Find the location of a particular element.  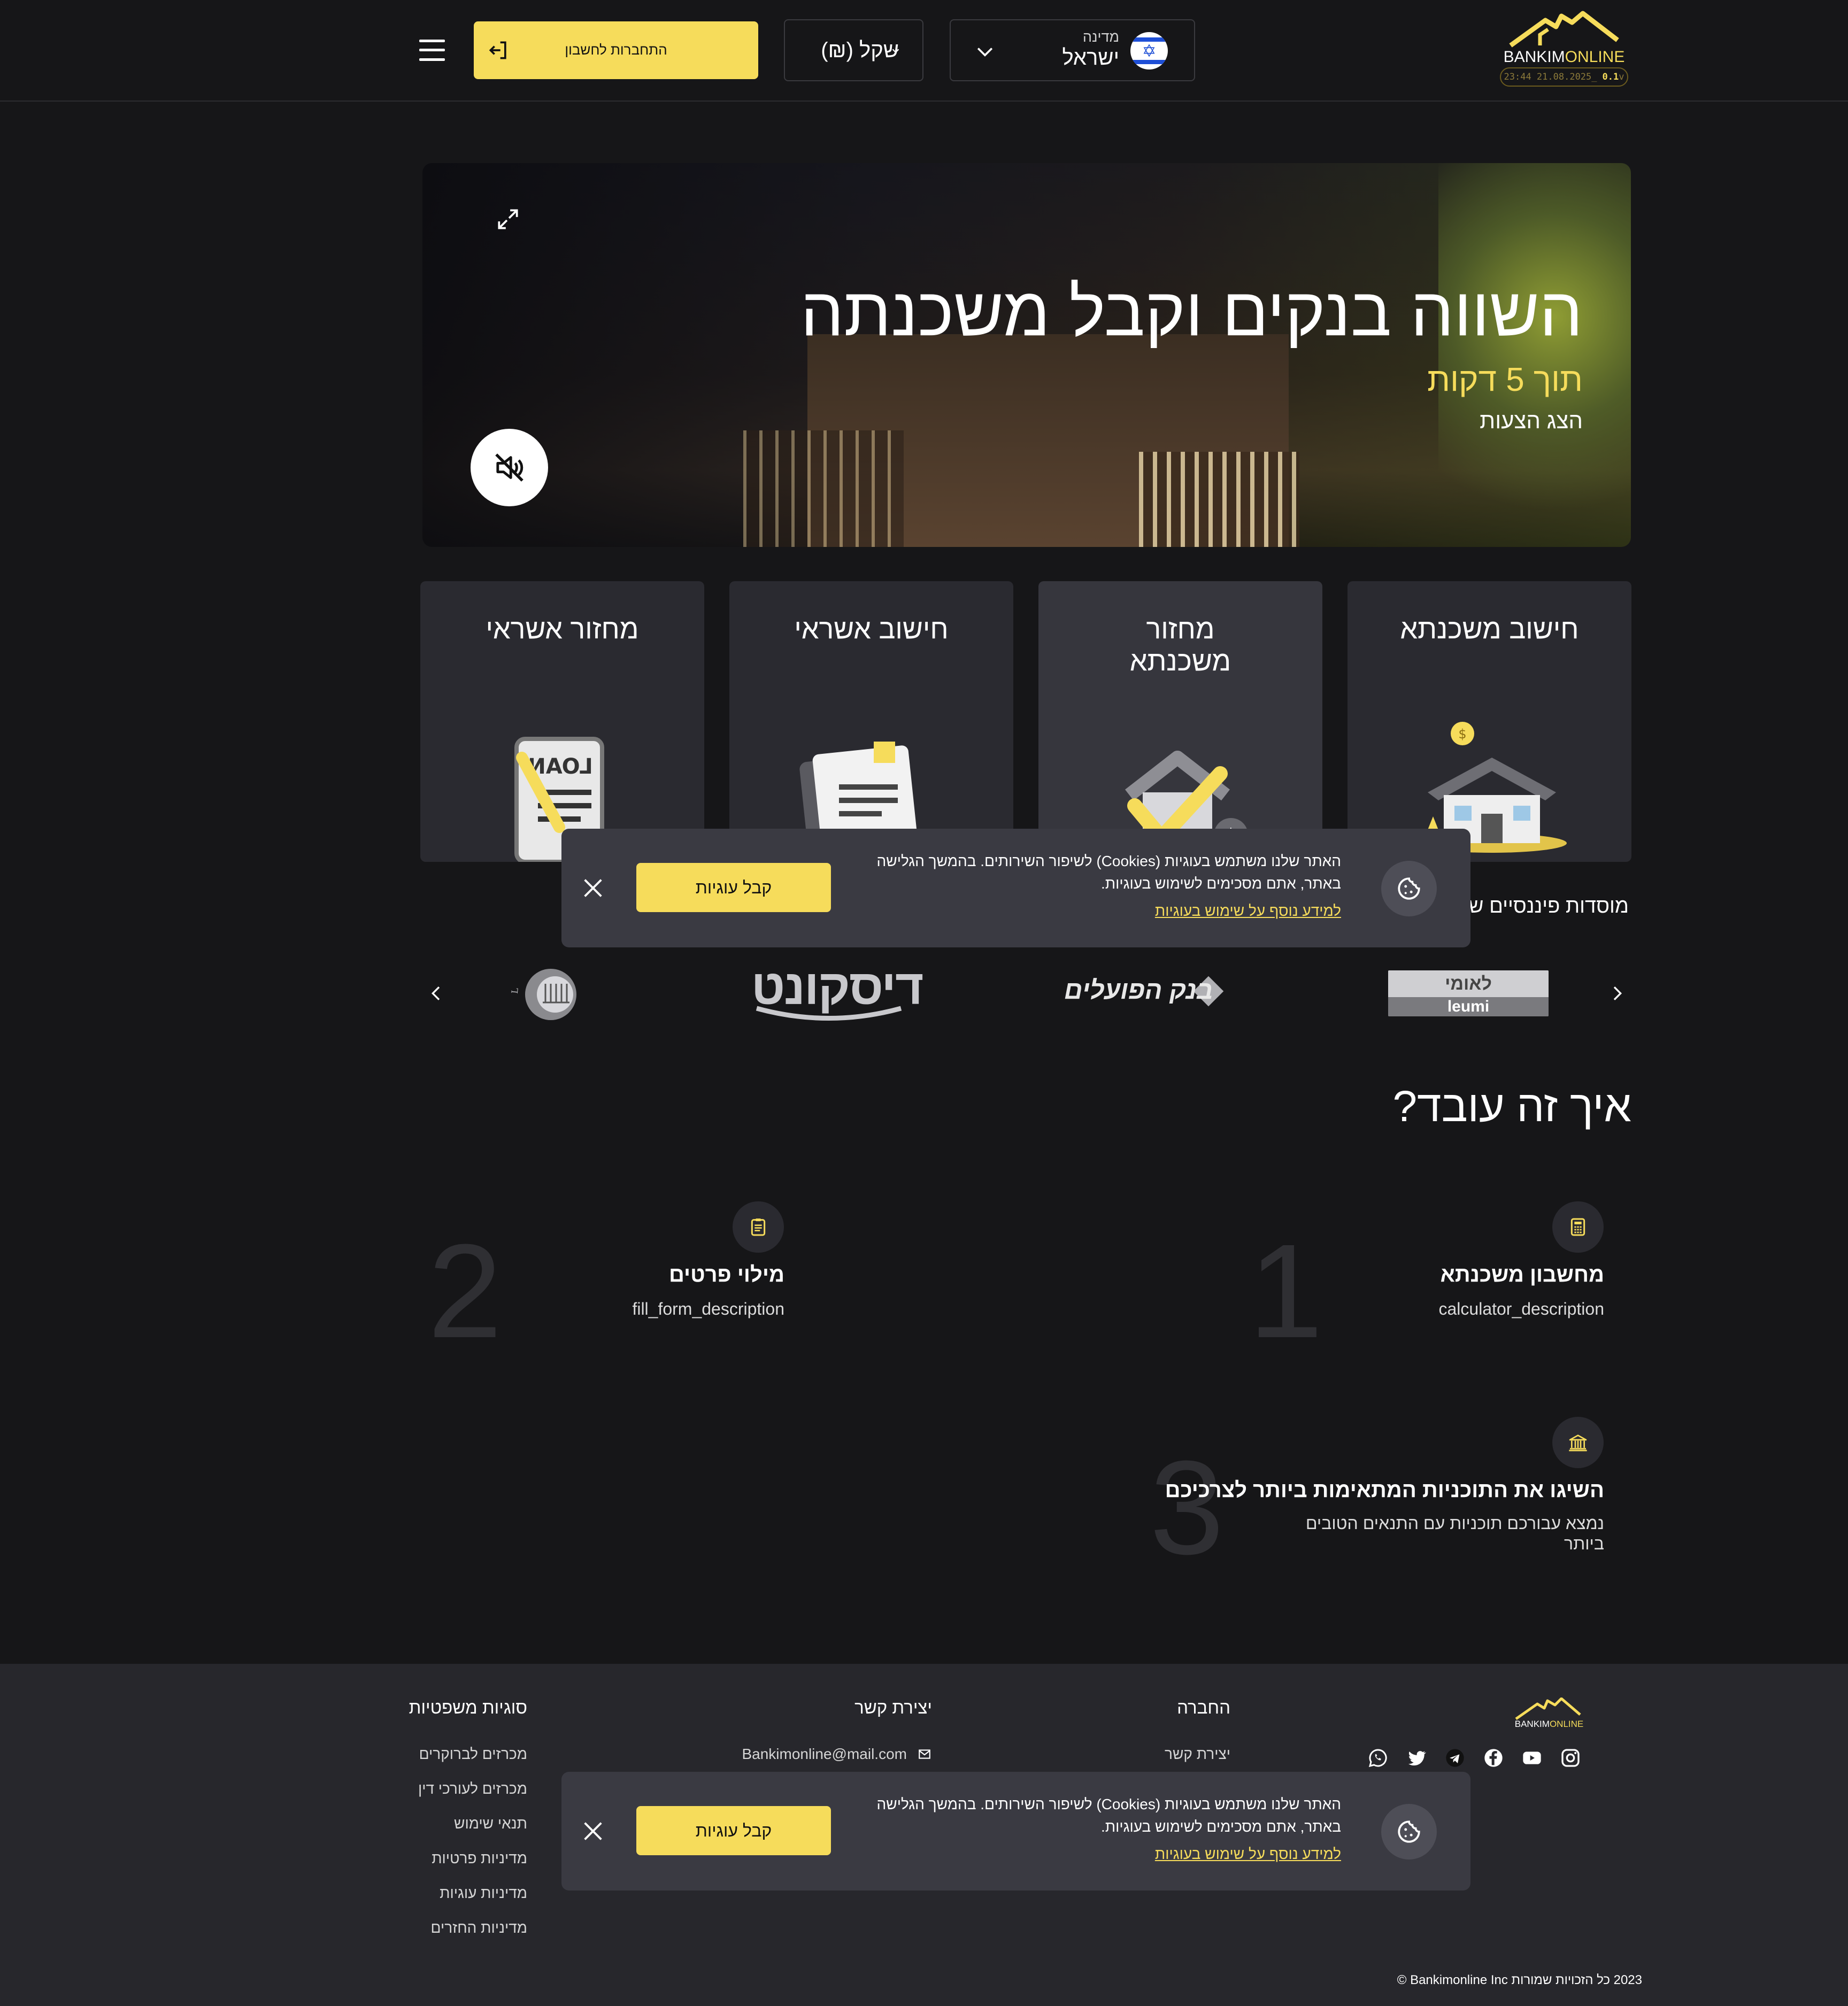

partner-logo-bank-of-israel: BANK OF ISRAEL is located at coordinates (551, 994).